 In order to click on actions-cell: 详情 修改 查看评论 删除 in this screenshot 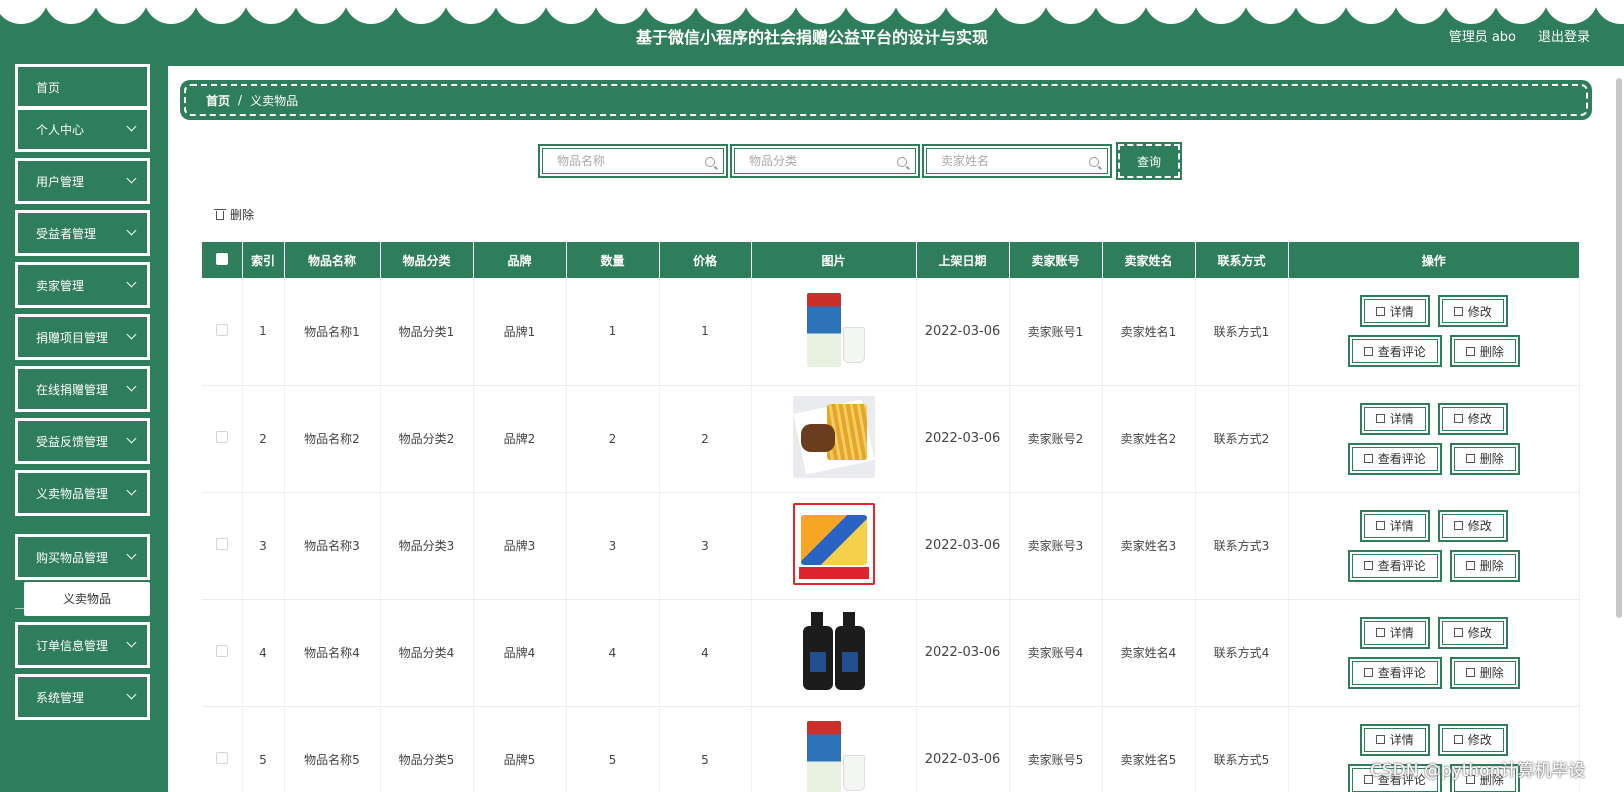, I will do `click(1434, 332)`.